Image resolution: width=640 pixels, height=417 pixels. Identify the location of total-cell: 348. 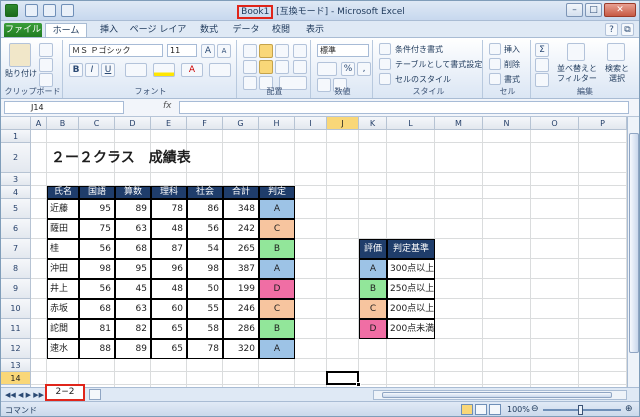
(241, 209).